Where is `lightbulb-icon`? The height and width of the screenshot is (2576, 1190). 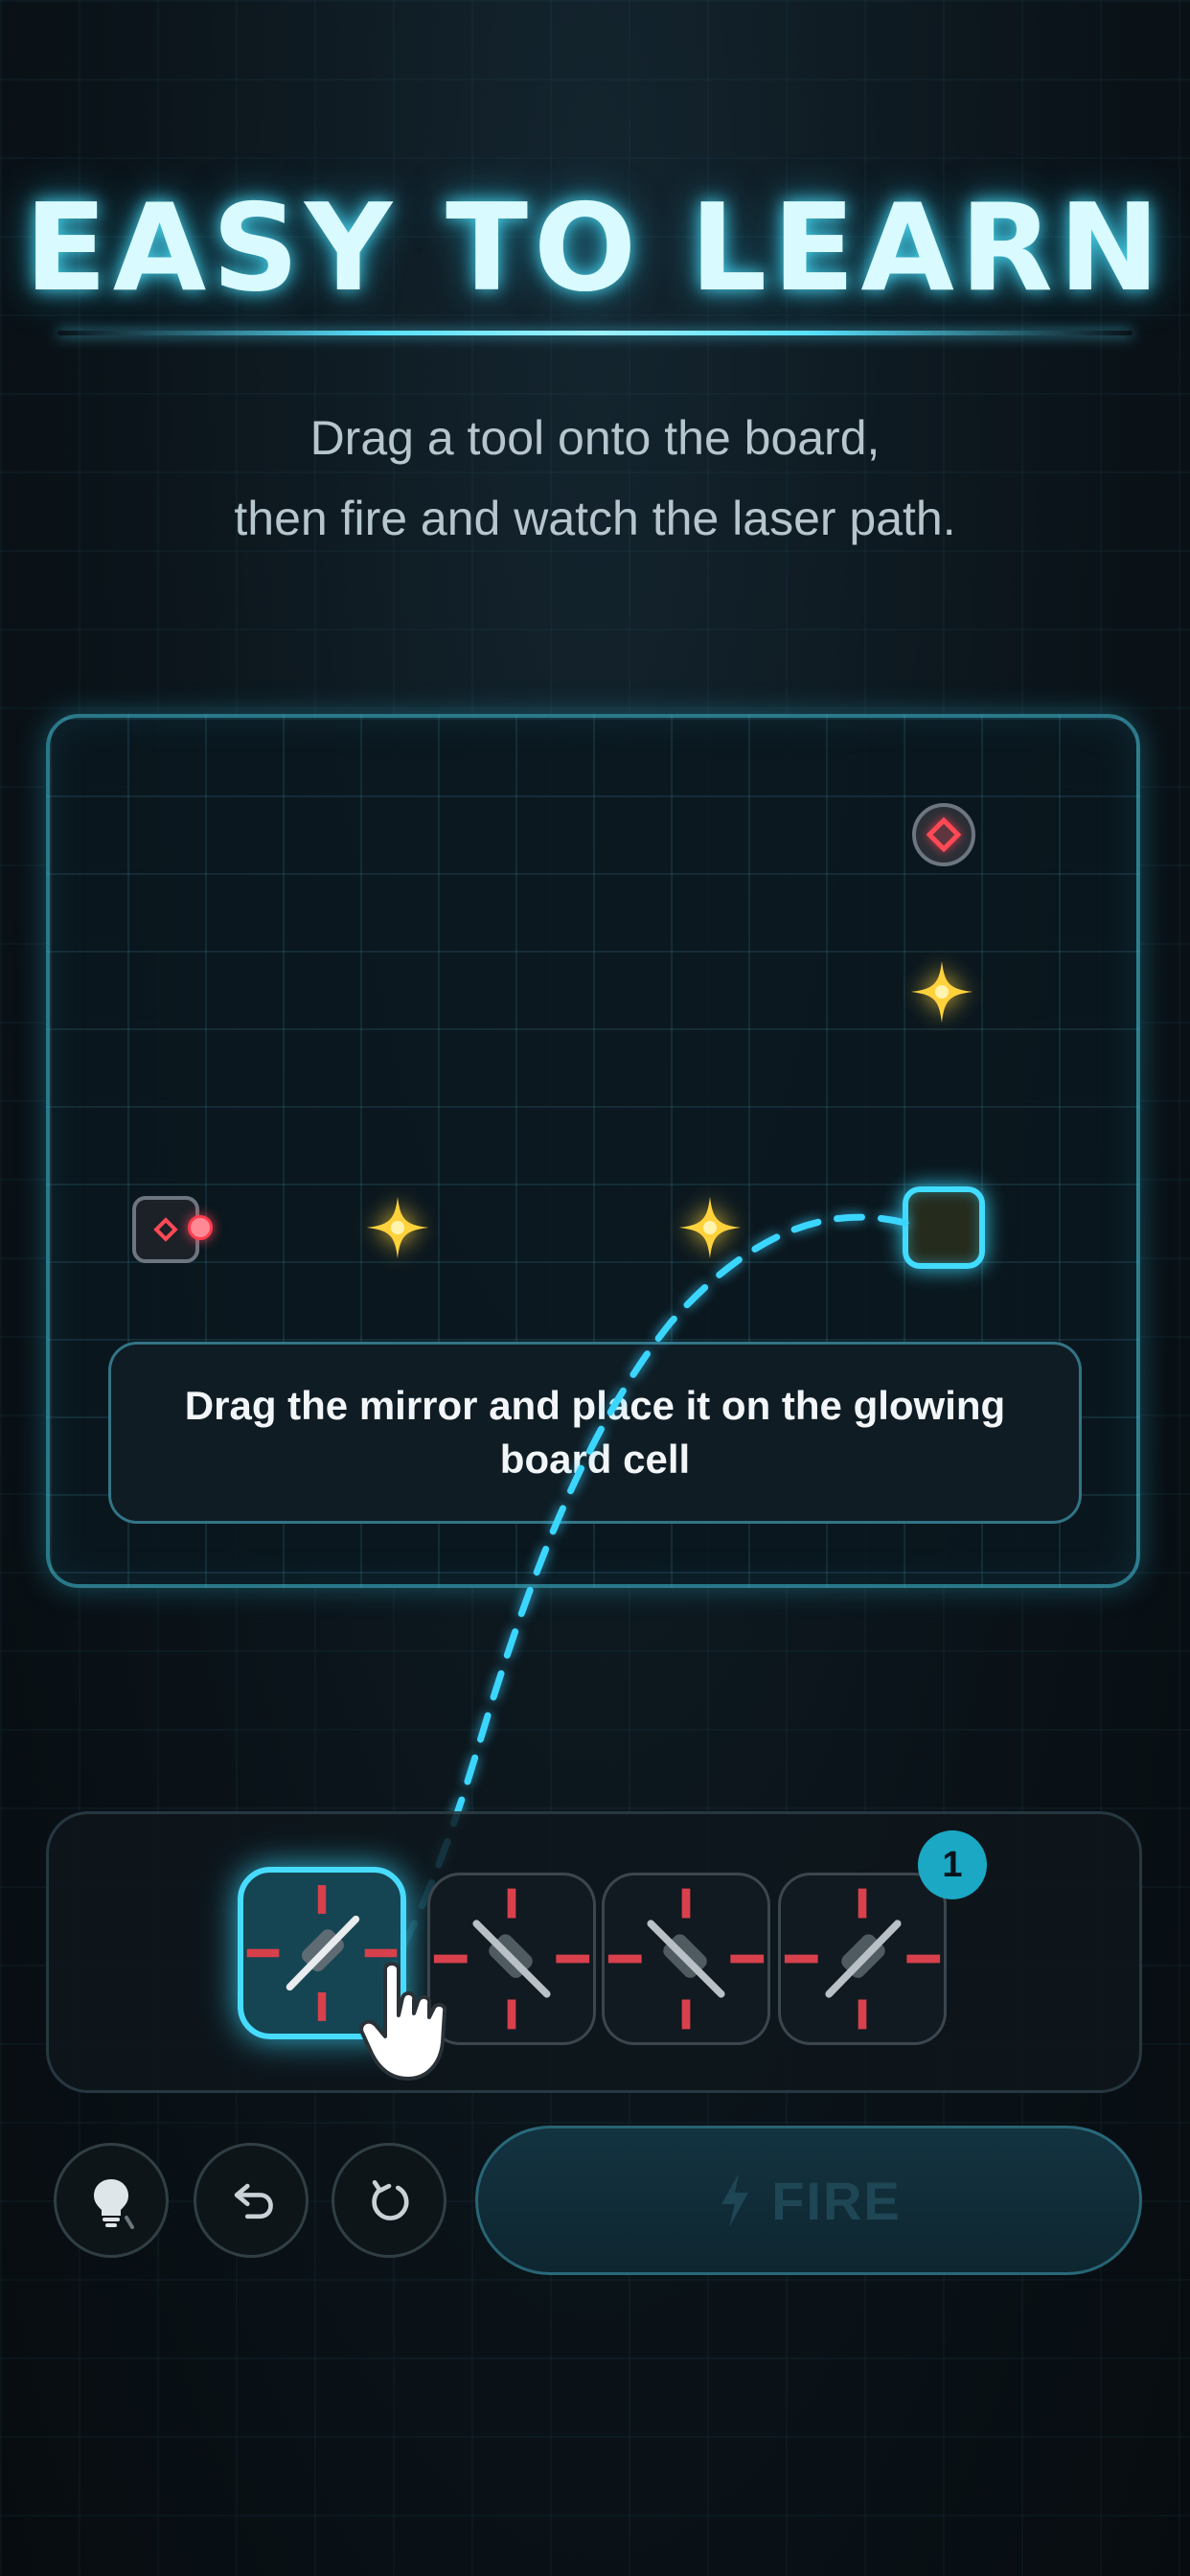 lightbulb-icon is located at coordinates (114, 2204).